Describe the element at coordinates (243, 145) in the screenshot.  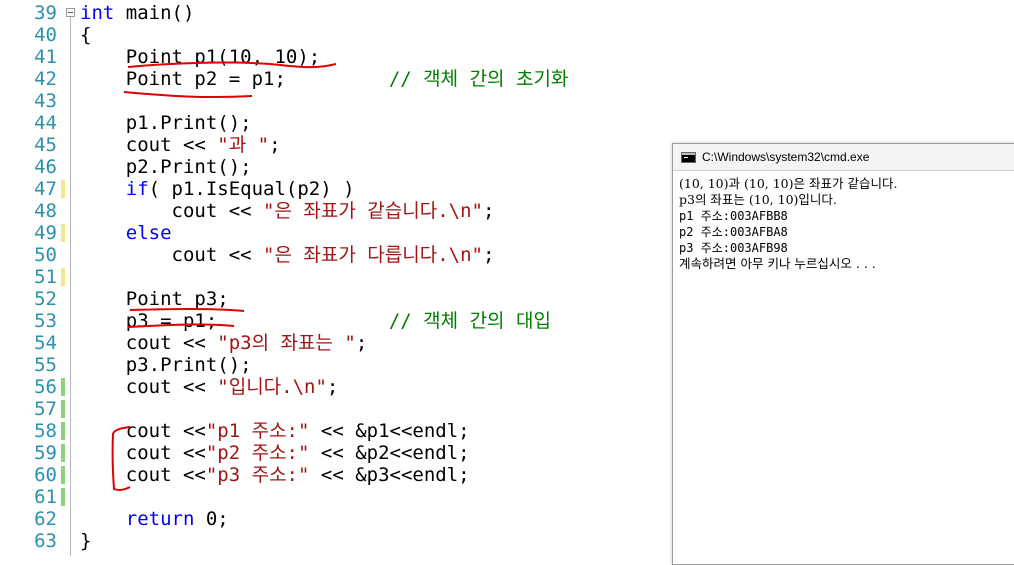
I see `string-token: "과 "` at that location.